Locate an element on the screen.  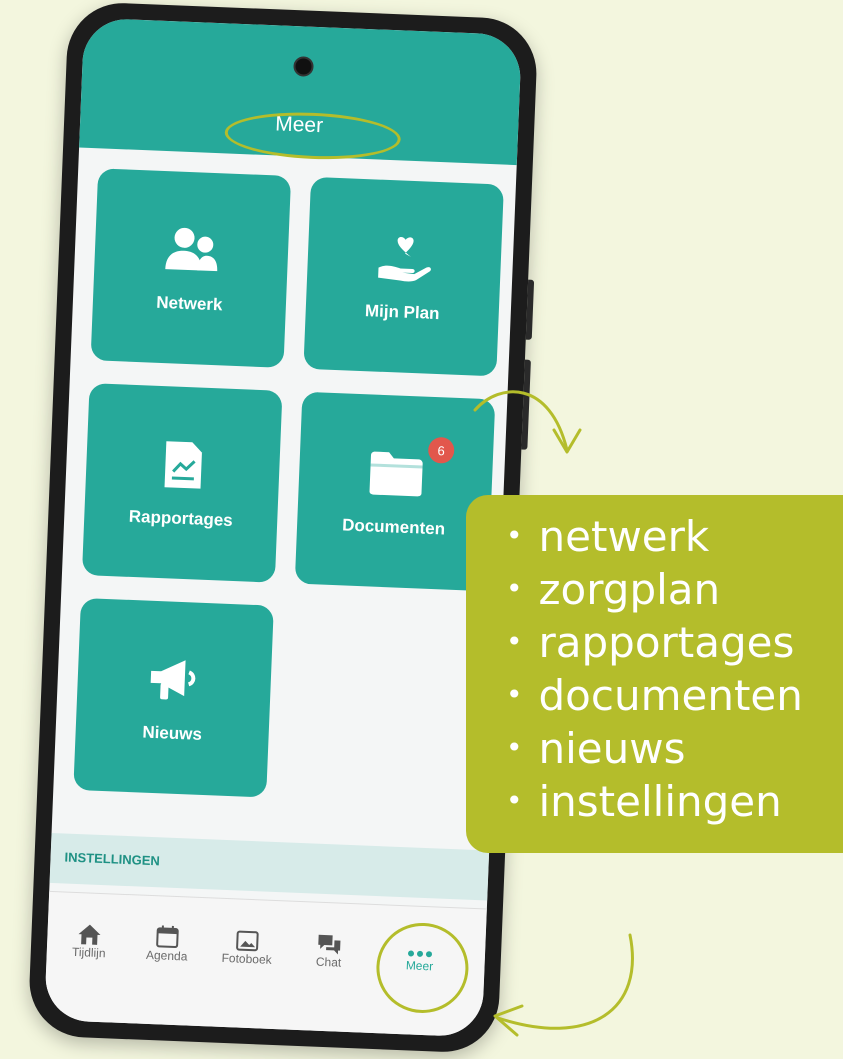
tile-rapportages: Rapportages is located at coordinates (182, 483).